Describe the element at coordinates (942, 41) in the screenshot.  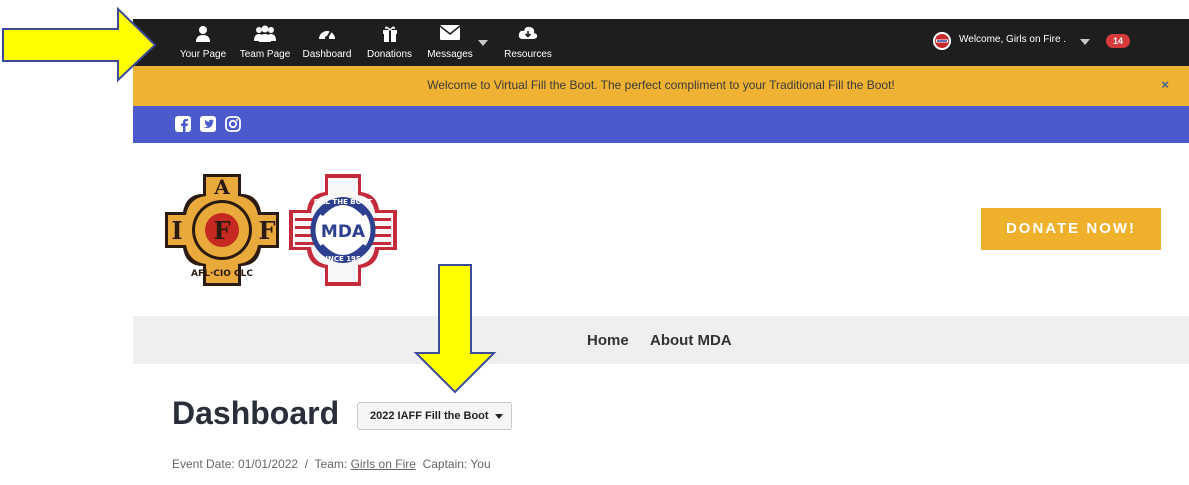
I see `user-avatar-icon` at that location.